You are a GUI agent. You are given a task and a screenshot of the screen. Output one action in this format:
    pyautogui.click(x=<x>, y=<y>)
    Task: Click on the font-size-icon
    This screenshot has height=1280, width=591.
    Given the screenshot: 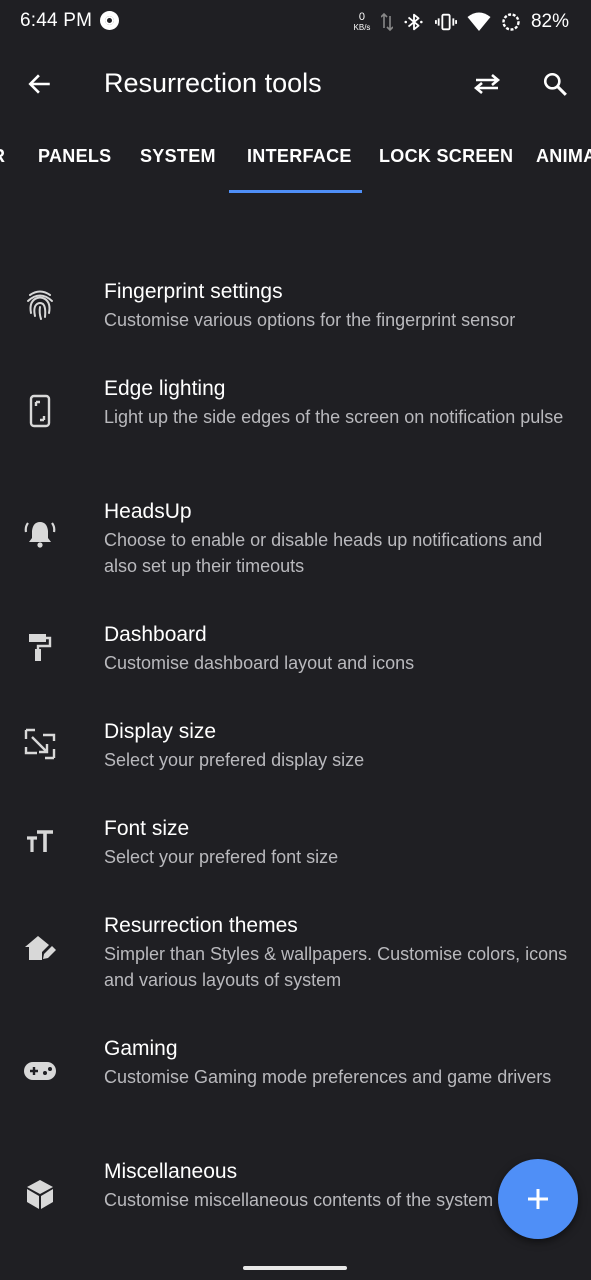 What is the action you would take?
    pyautogui.click(x=40, y=841)
    